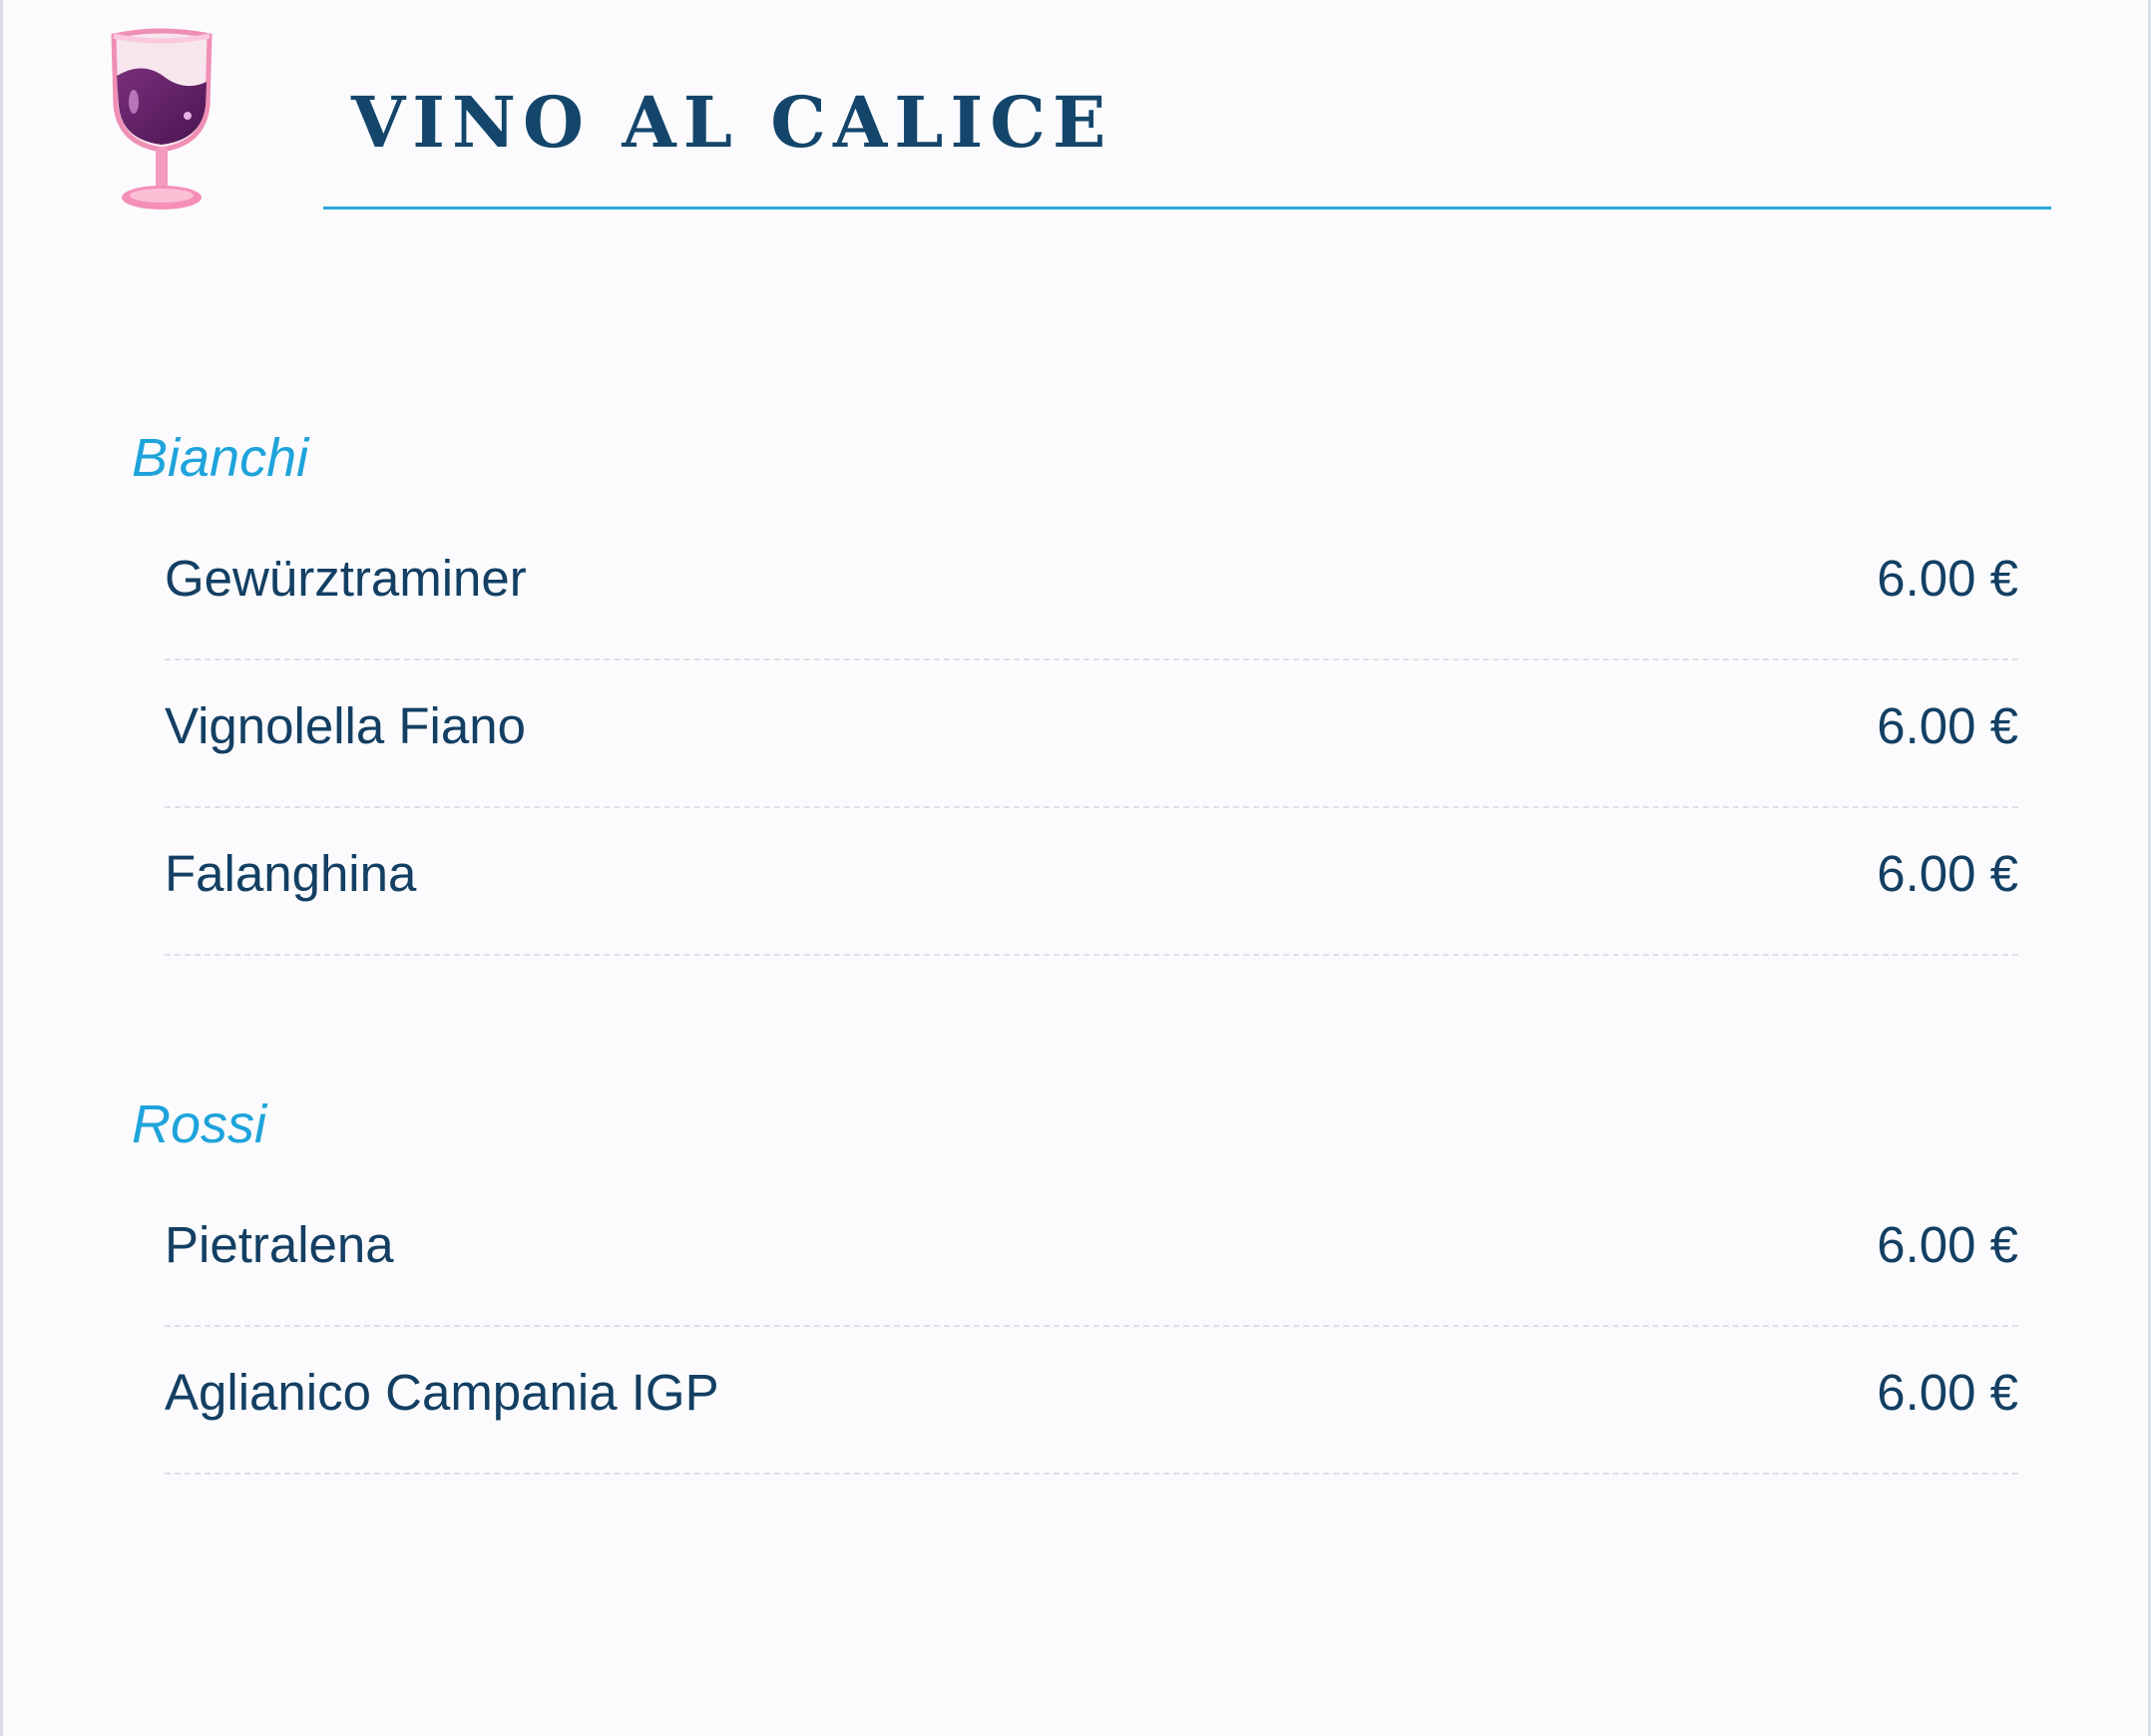 The width and height of the screenshot is (2151, 1736). Describe the element at coordinates (200, 1124) in the screenshot. I see `section-title: Rossi` at that location.